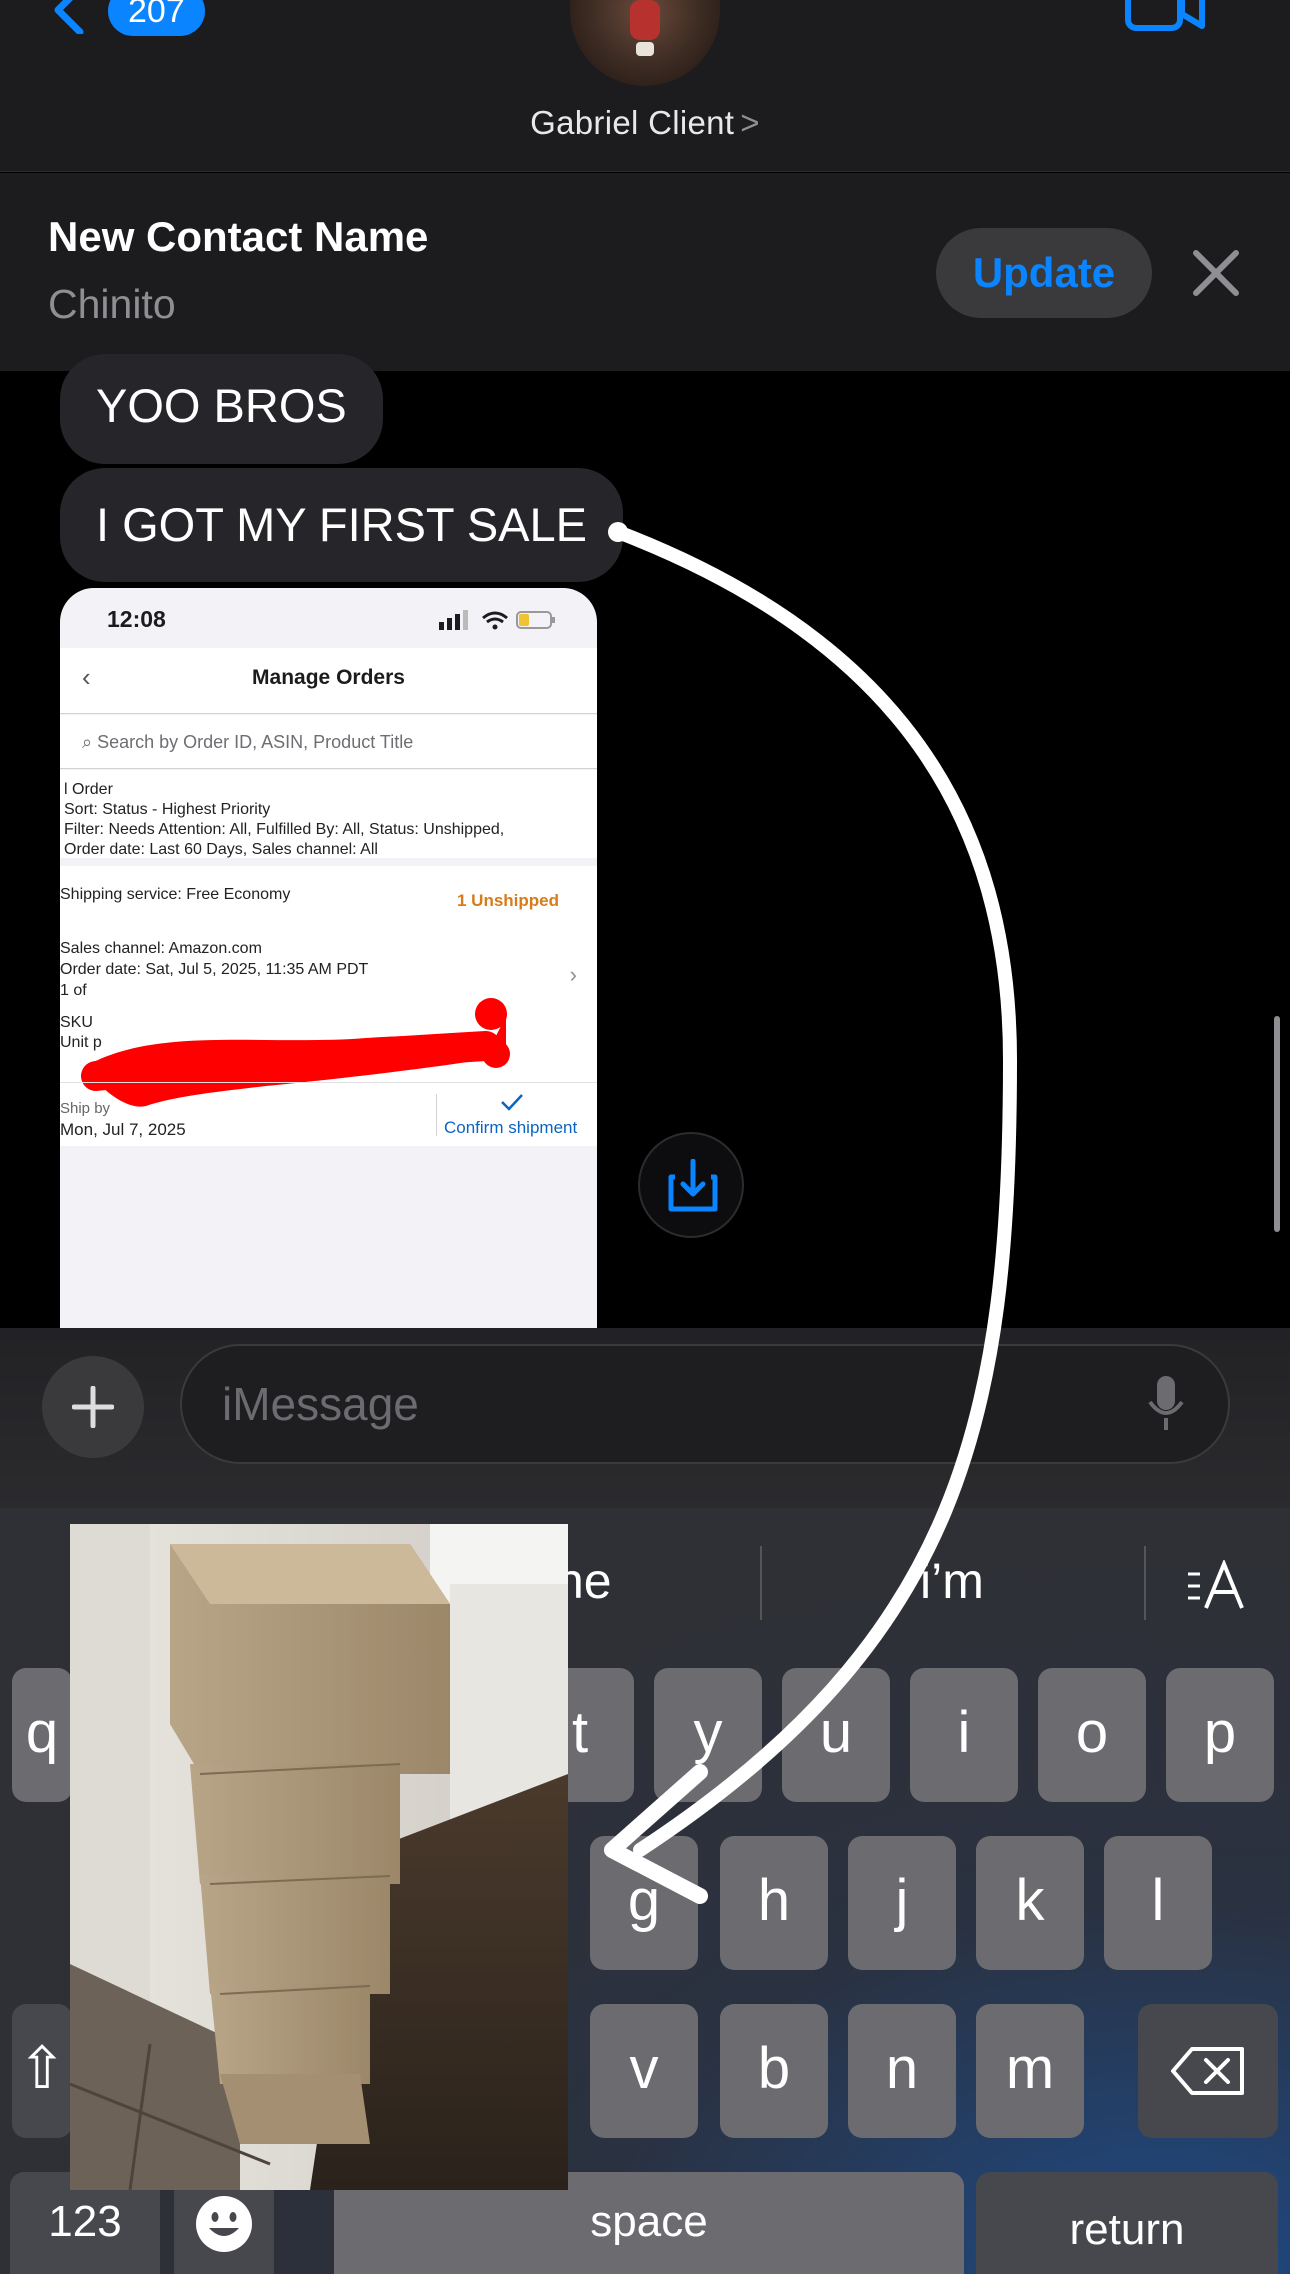  I want to click on imessage-input: iMessage, so click(705, 1404).